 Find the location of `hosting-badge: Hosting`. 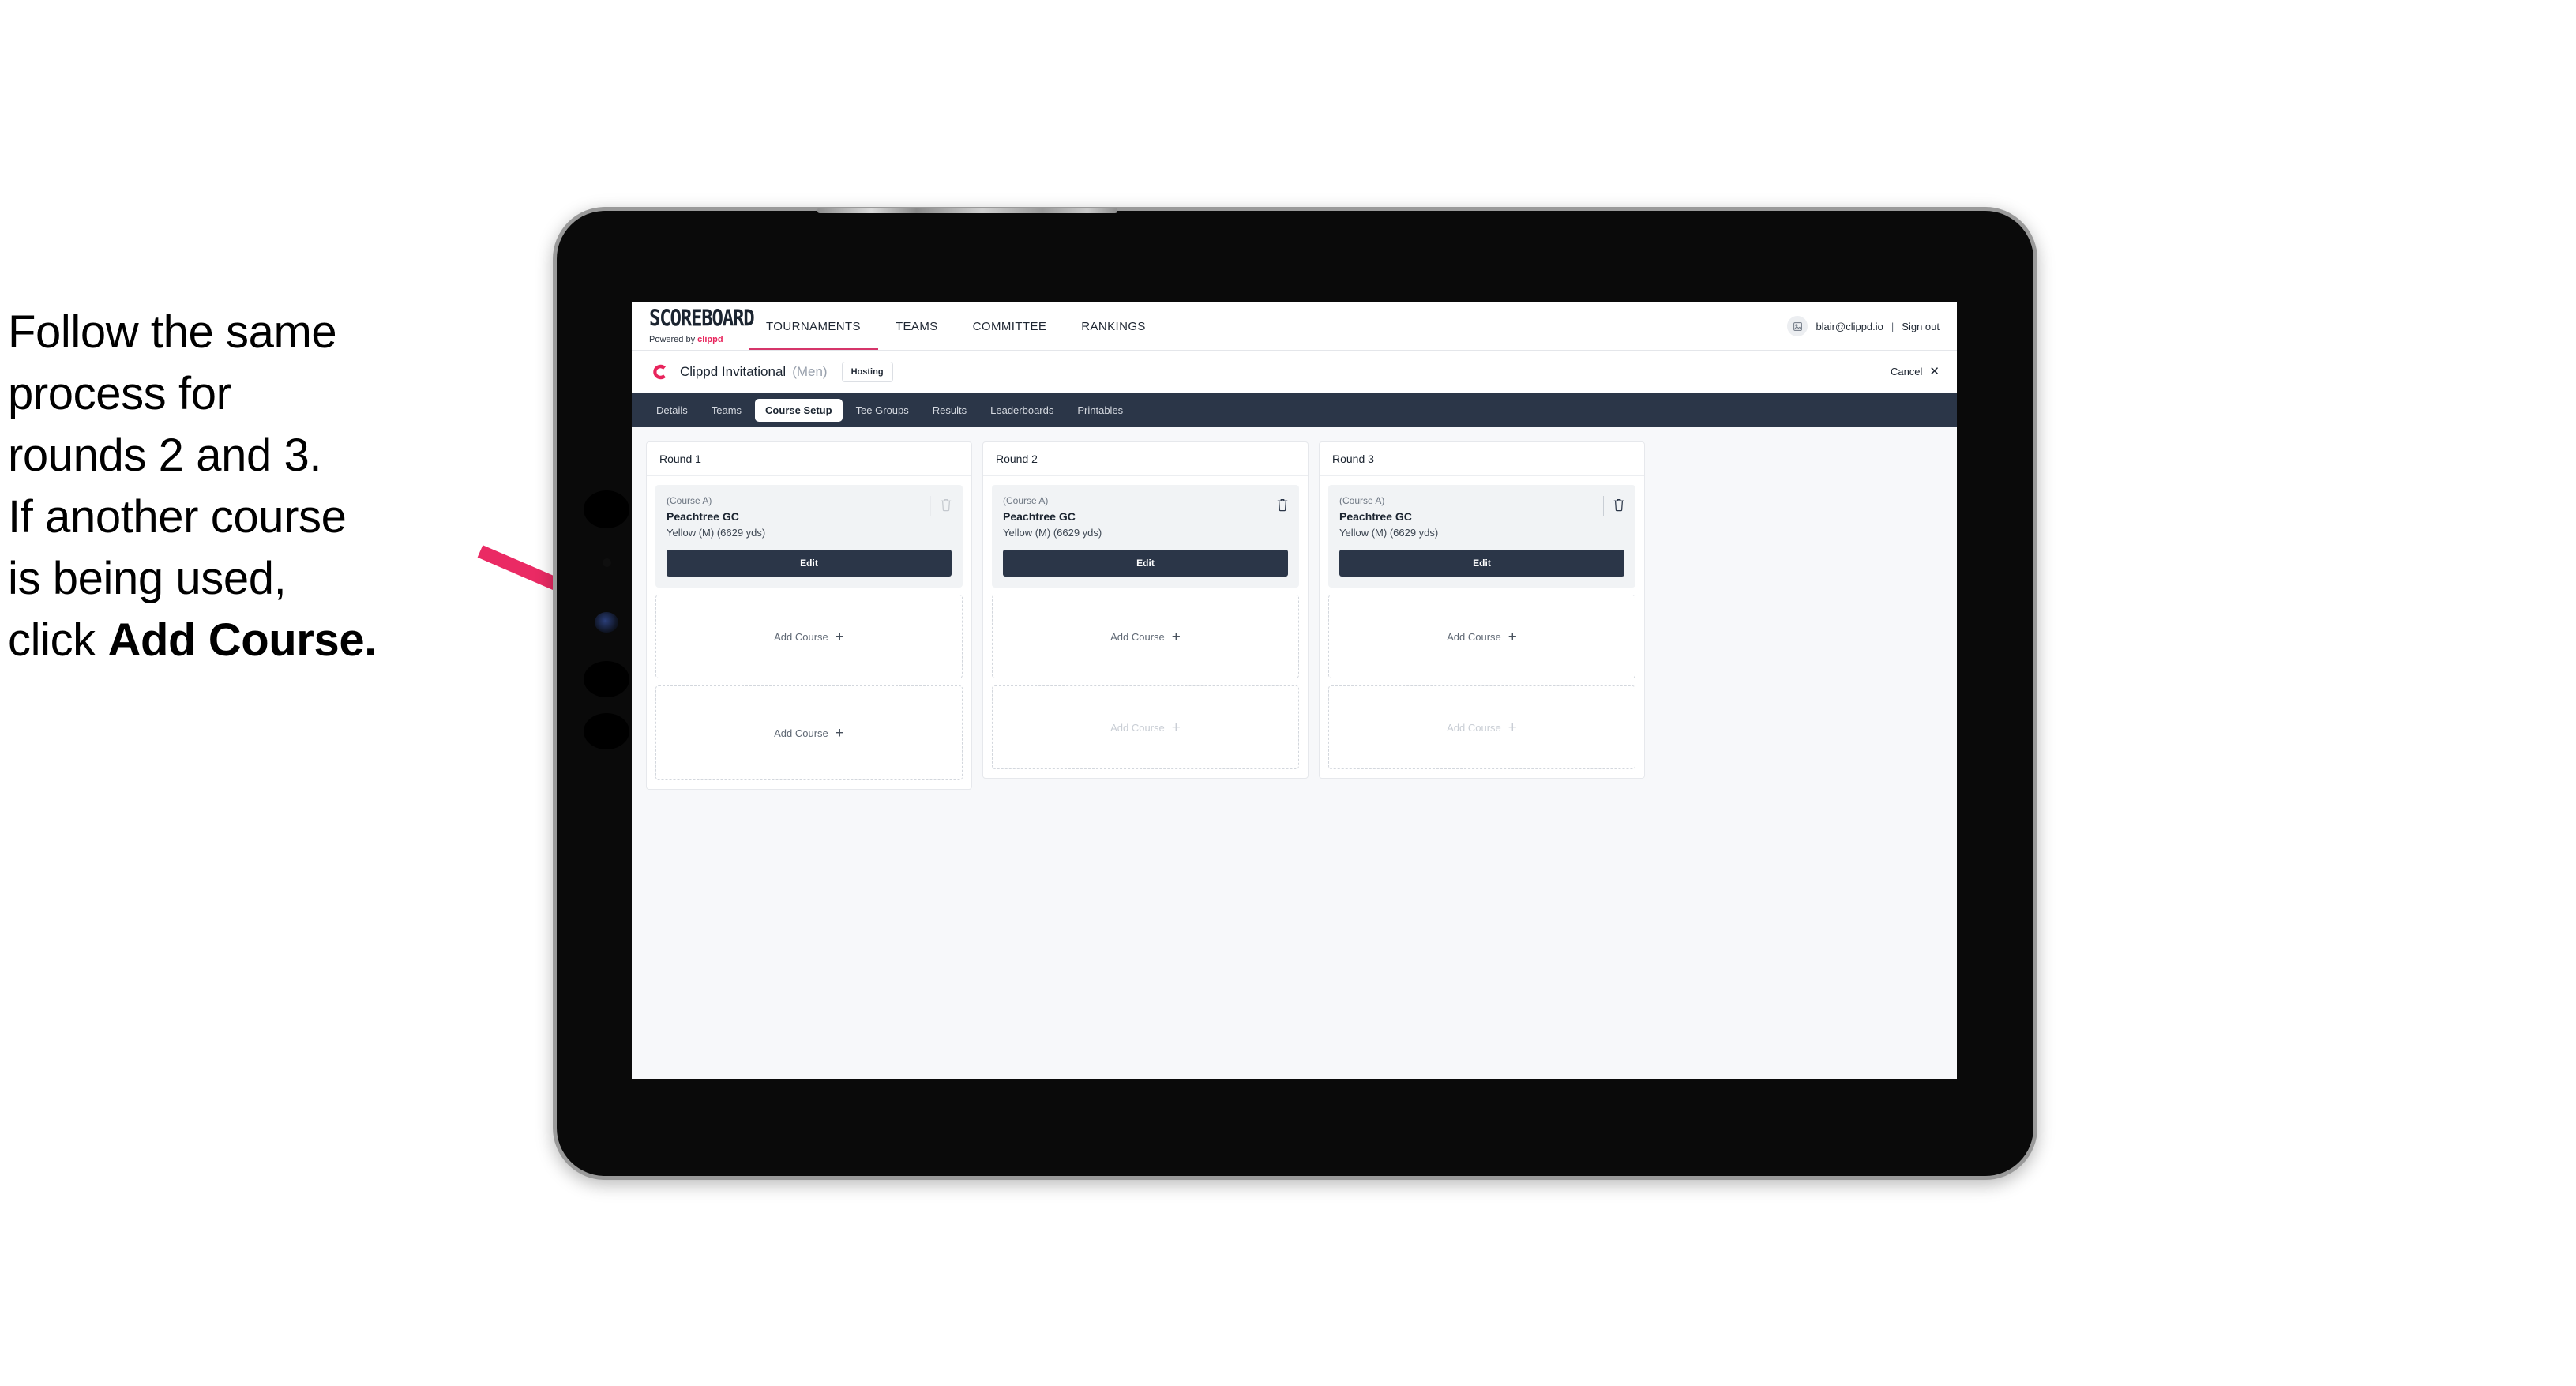

hosting-badge: Hosting is located at coordinates (867, 371).